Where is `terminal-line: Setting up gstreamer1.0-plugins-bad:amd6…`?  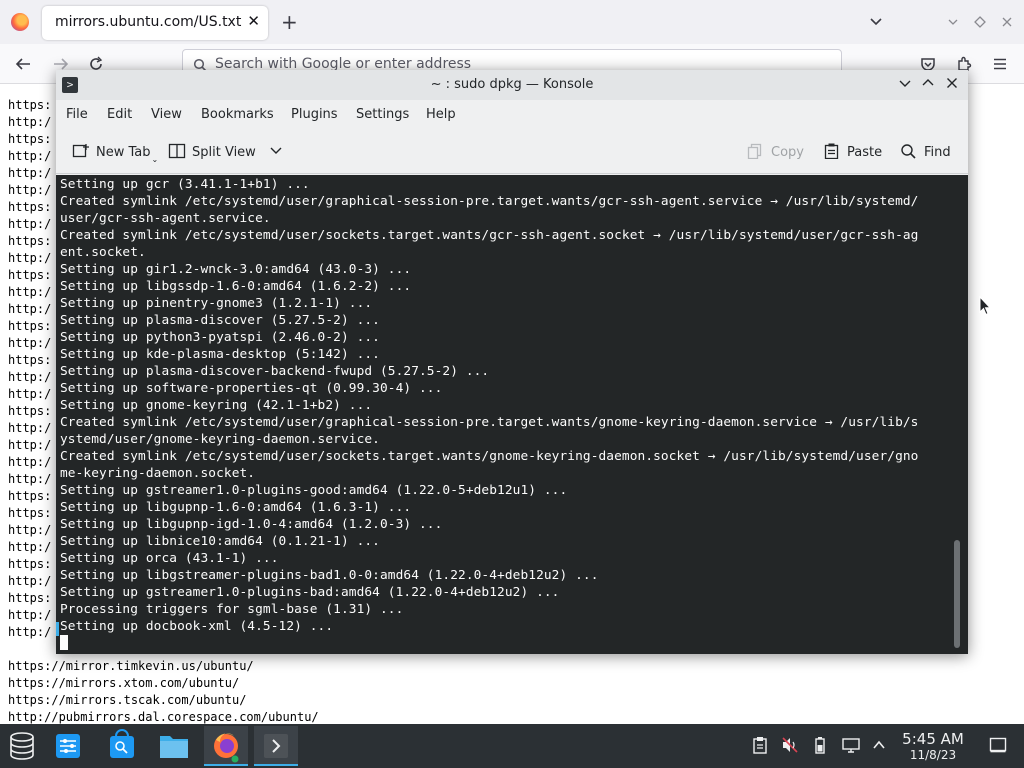 terminal-line: Setting up gstreamer1.0-plugins-bad:amd6… is located at coordinates (310, 592).